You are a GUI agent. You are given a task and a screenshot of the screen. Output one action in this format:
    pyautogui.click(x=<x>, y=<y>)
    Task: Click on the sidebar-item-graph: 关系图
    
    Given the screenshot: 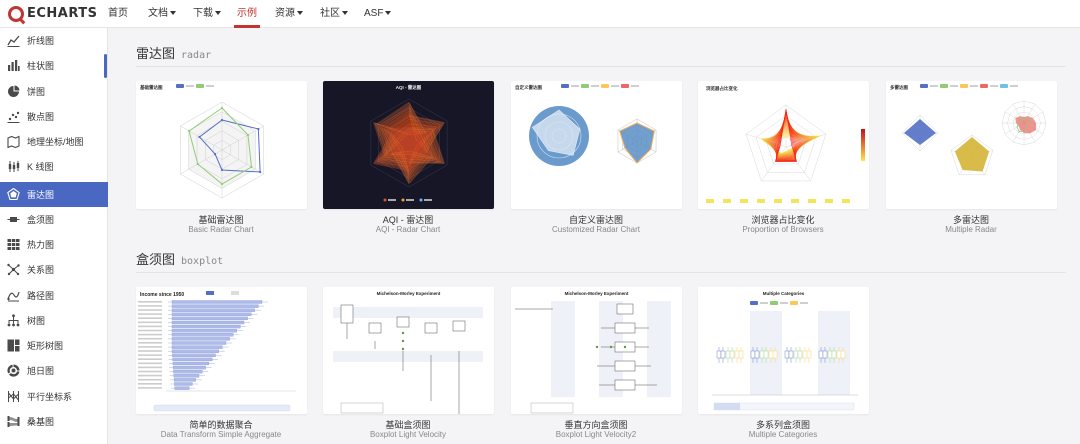 What is the action you would take?
    pyautogui.click(x=54, y=269)
    